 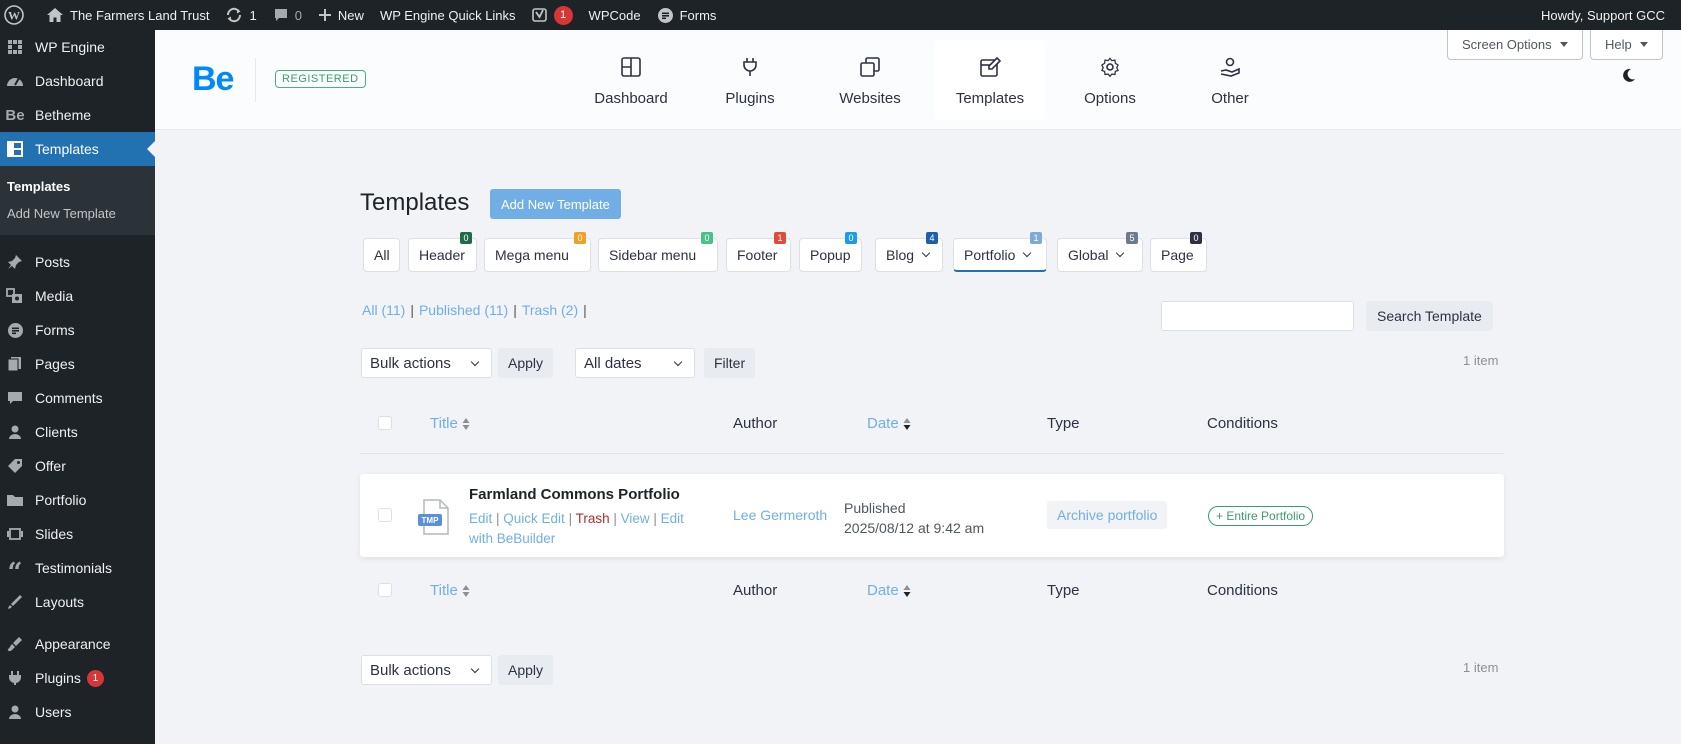 What do you see at coordinates (77, 186) in the screenshot?
I see `submenu-item-templates: Templates` at bounding box center [77, 186].